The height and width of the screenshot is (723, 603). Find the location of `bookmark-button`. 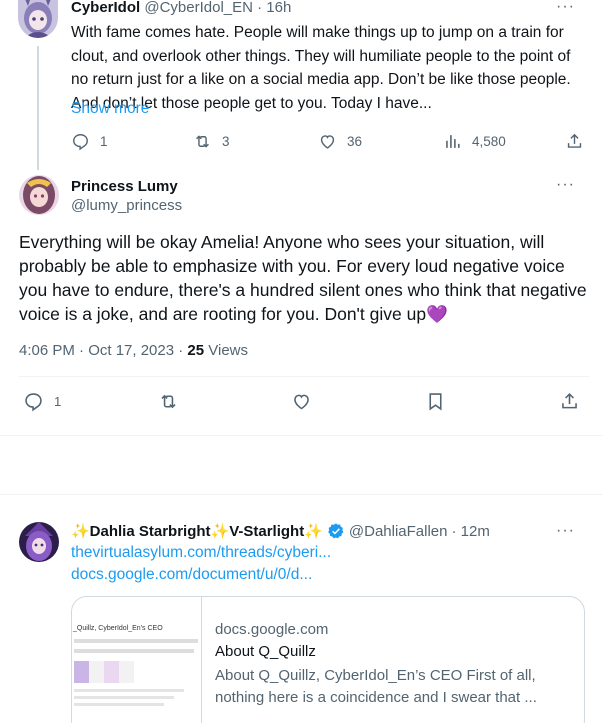

bookmark-button is located at coordinates (435, 401).